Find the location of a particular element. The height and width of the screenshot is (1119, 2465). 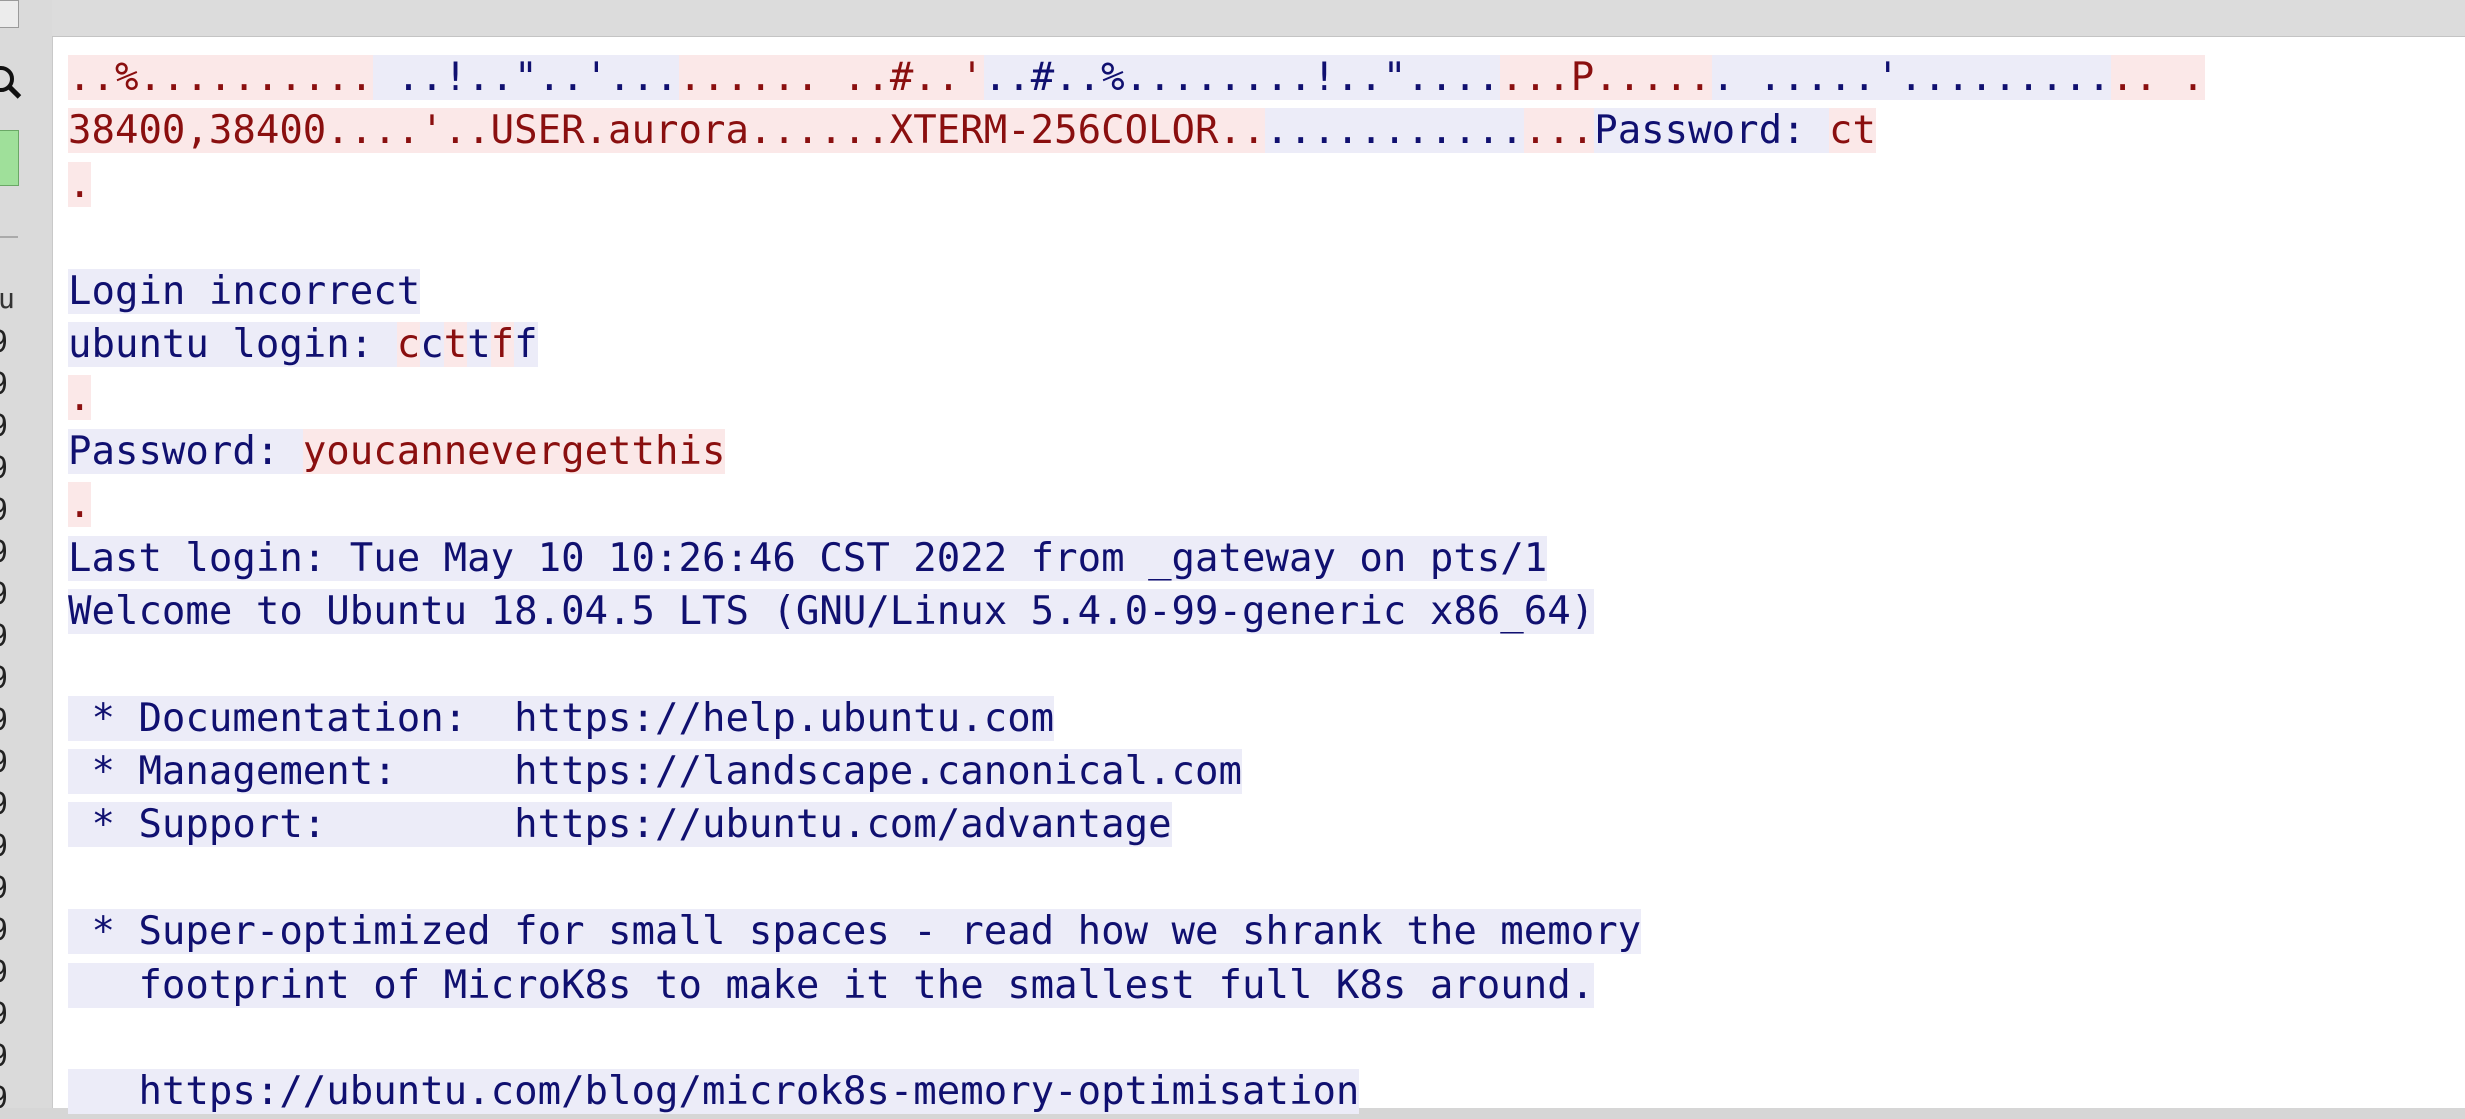

server-segment: Login incorrect is located at coordinates (244, 291).